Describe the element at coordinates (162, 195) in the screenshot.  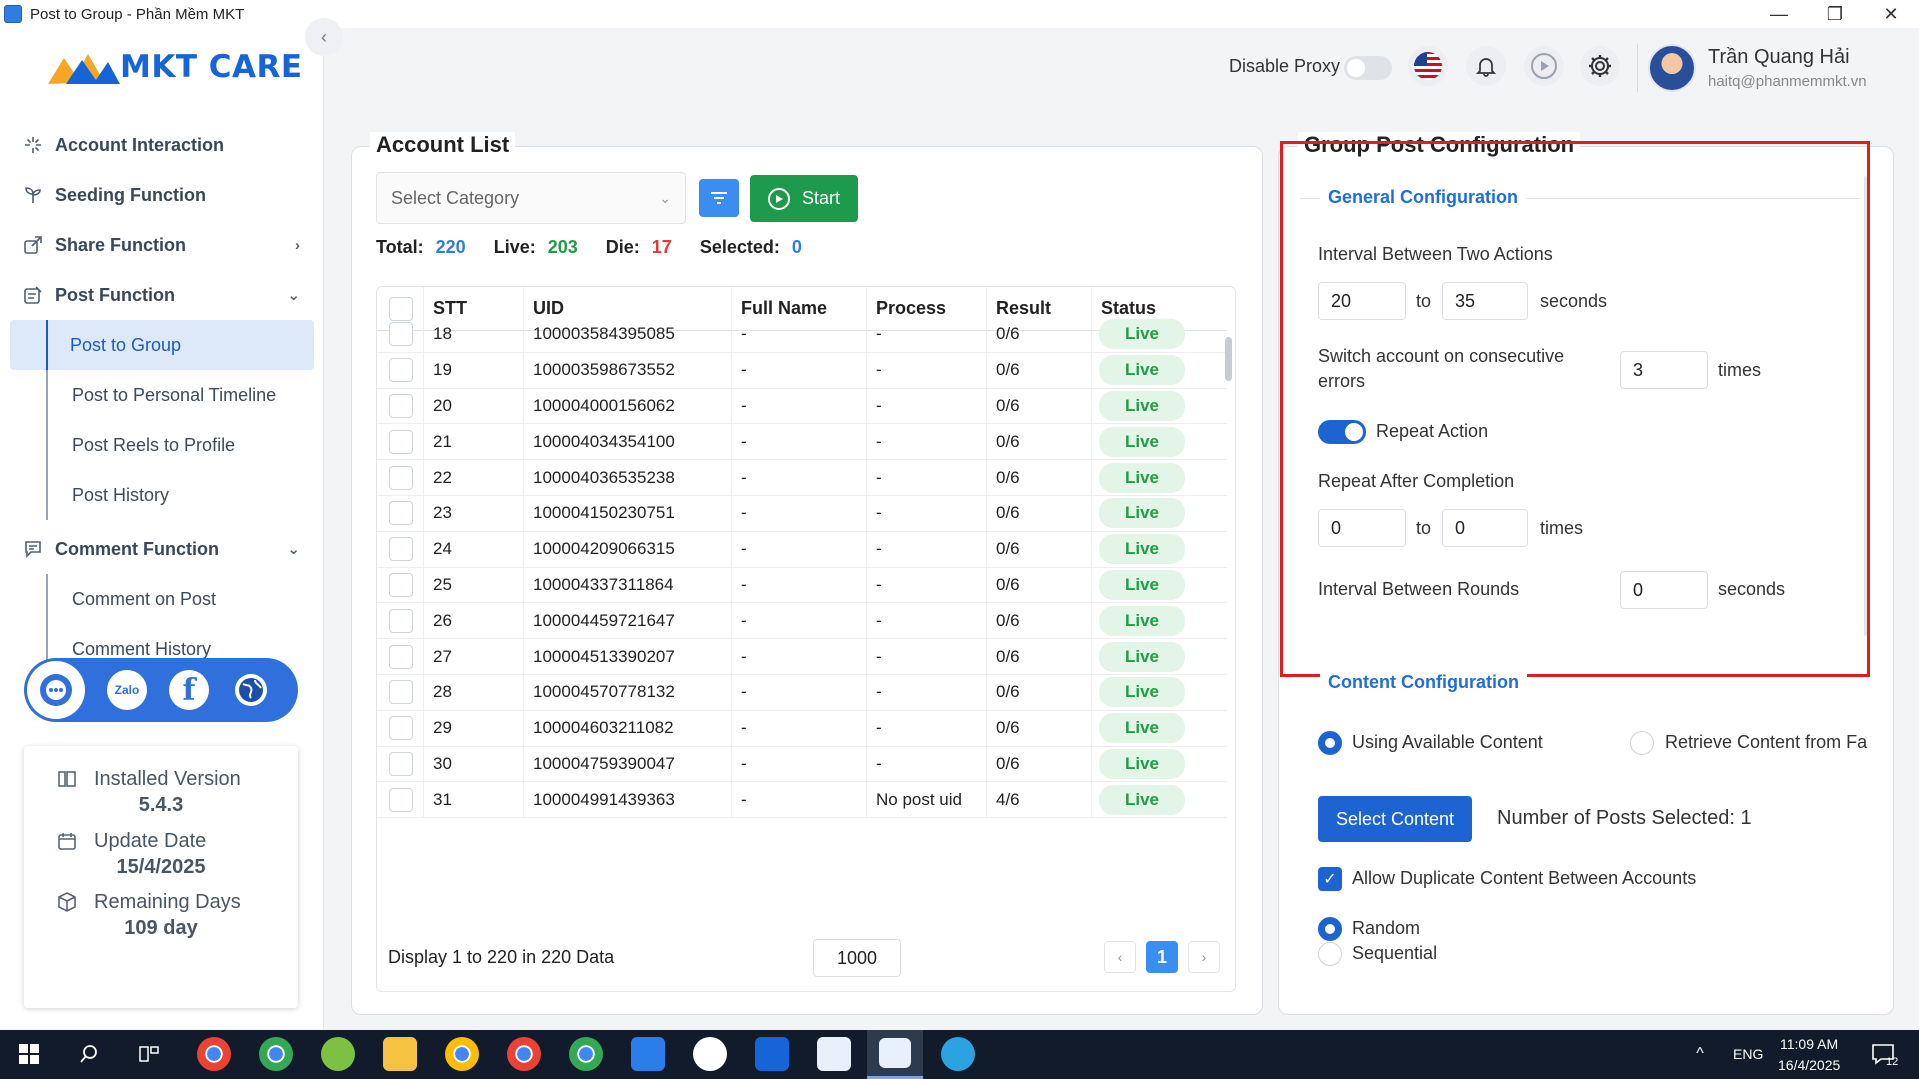
I see `nav-seeding-function: Seeding Function` at that location.